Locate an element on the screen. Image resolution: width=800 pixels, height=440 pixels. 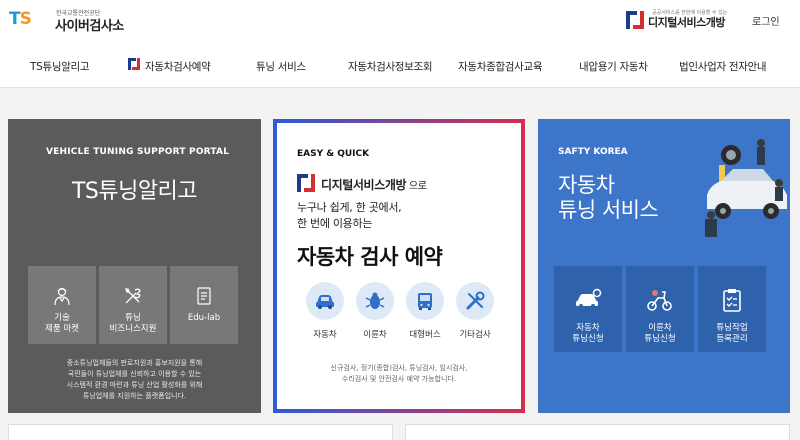
digital-service-icon is located at coordinates (134, 64).